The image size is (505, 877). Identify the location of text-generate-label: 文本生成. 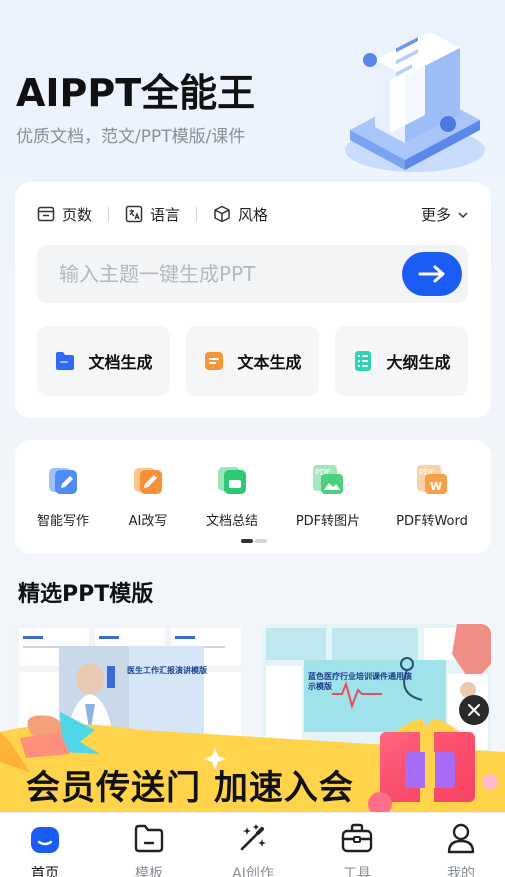
(269, 362).